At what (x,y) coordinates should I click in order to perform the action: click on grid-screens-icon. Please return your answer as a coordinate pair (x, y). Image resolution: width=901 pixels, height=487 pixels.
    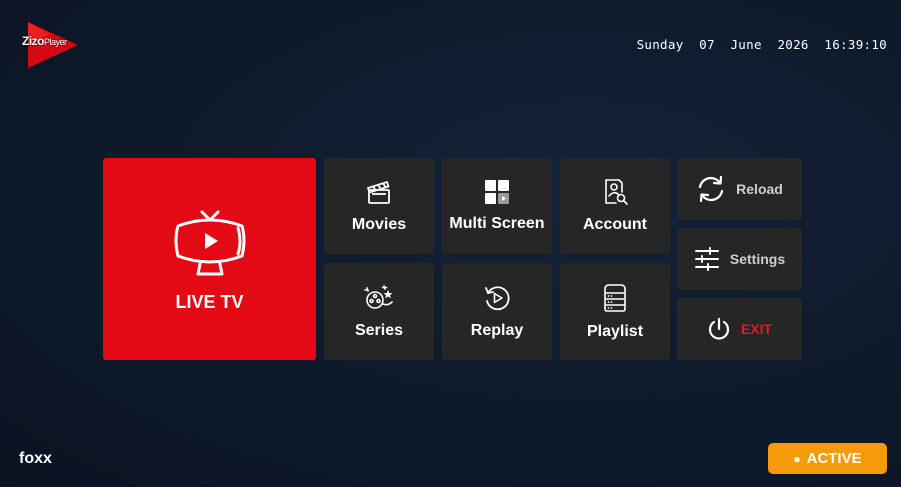
    Looking at the image, I should click on (497, 192).